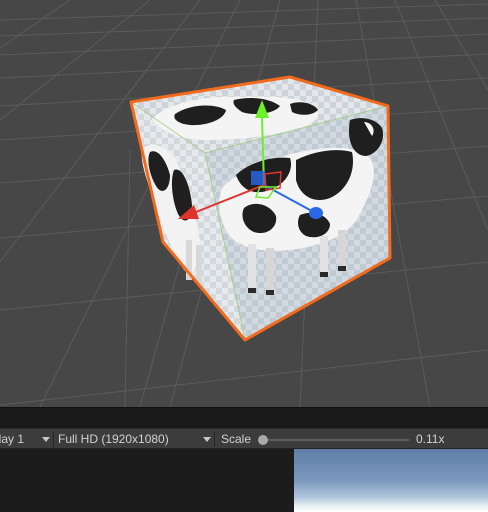 This screenshot has height=512, width=488. What do you see at coordinates (12, 439) in the screenshot?
I see `display-dropdown-label: play 1` at bounding box center [12, 439].